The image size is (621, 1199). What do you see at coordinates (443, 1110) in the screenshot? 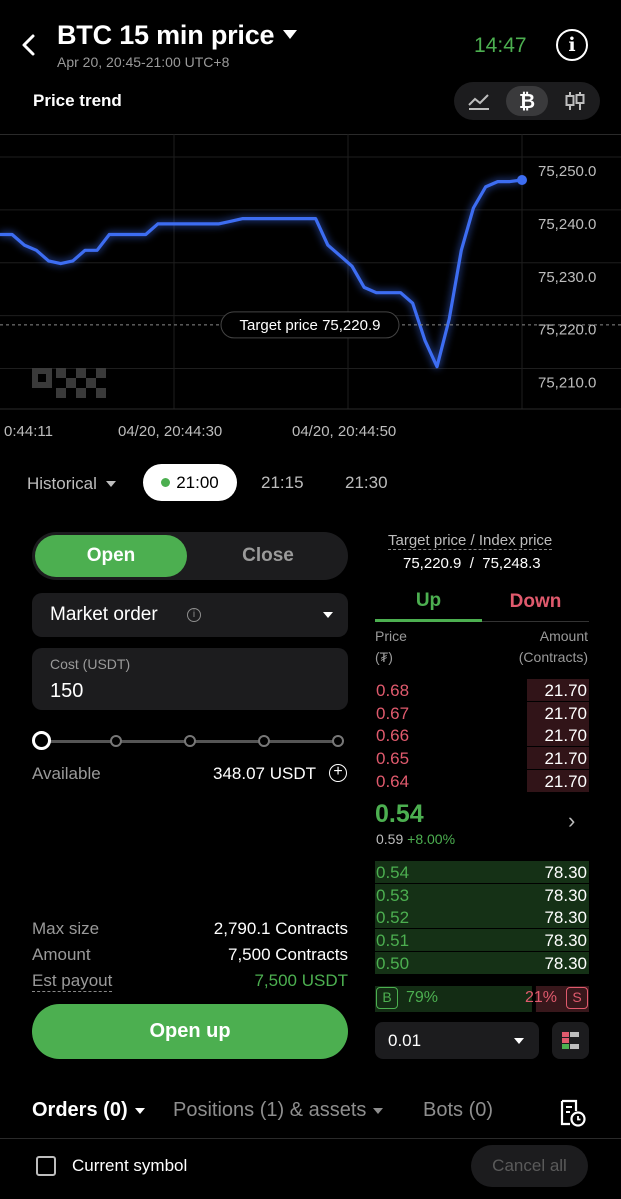
I see `tab-label: Bots` at bounding box center [443, 1110].